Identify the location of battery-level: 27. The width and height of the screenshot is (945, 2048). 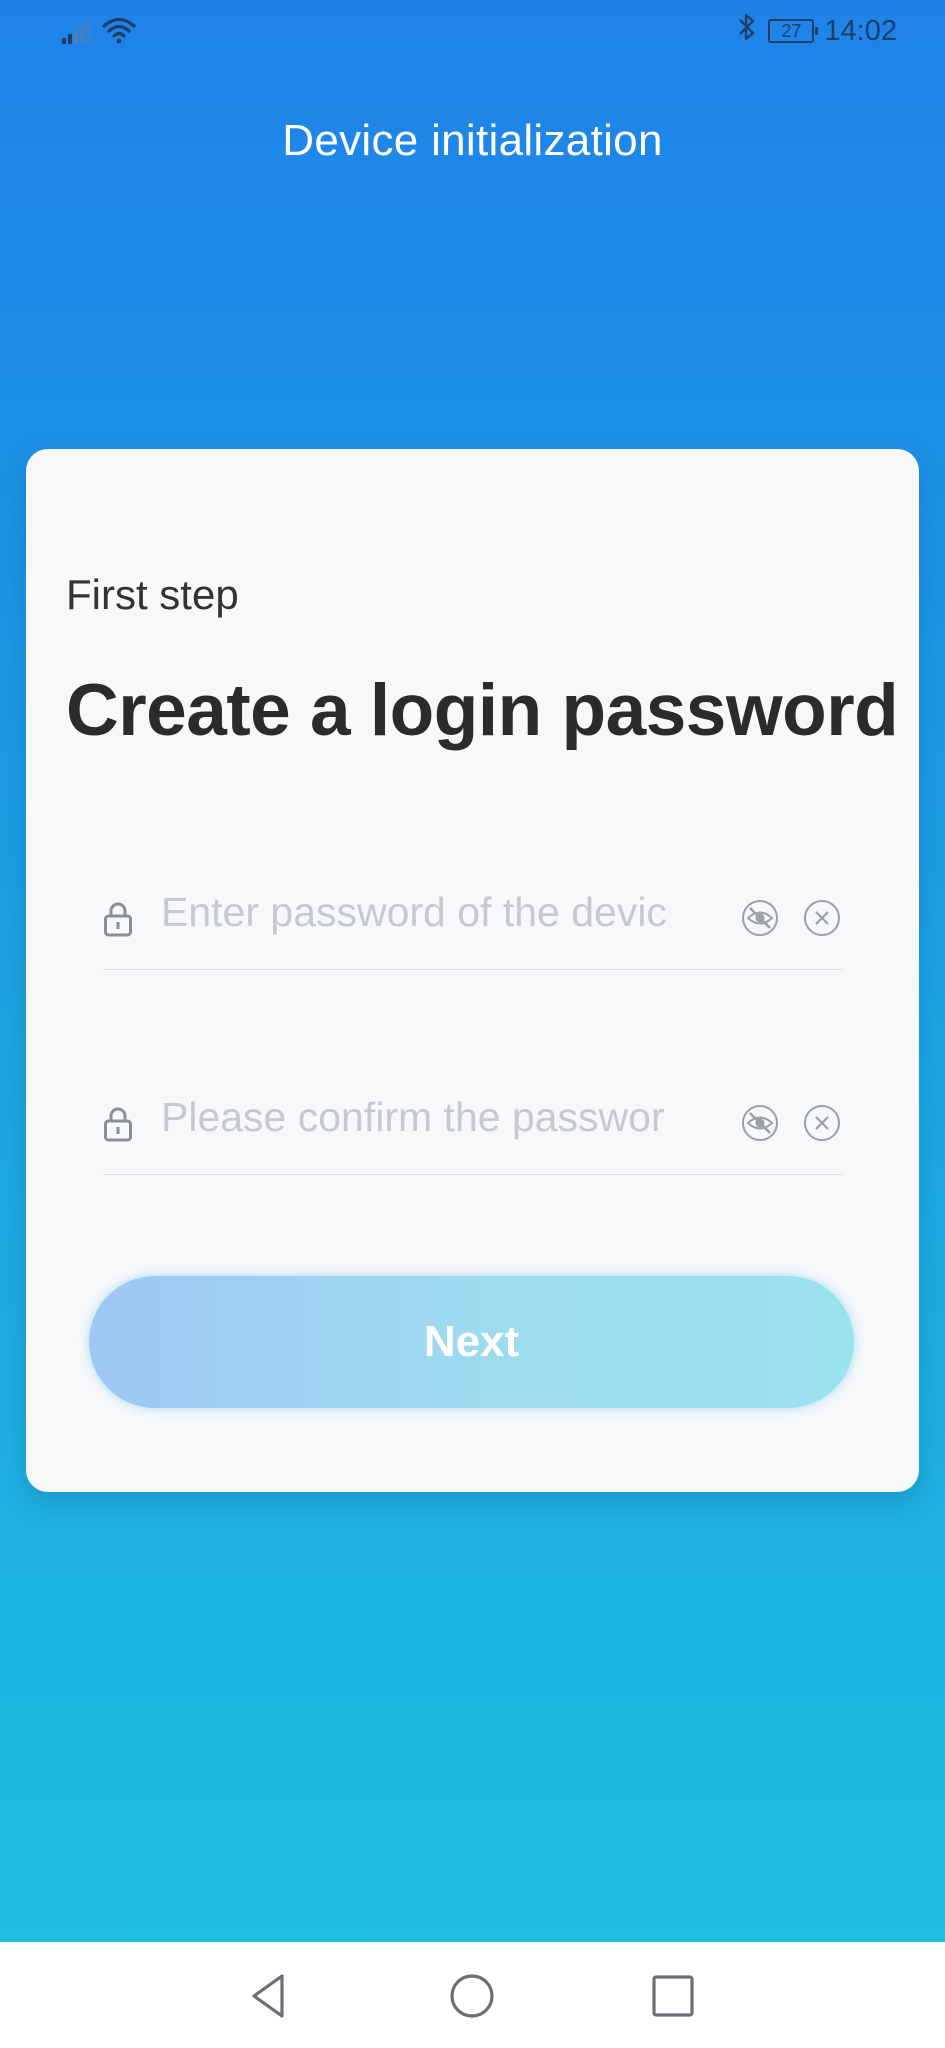
(791, 31).